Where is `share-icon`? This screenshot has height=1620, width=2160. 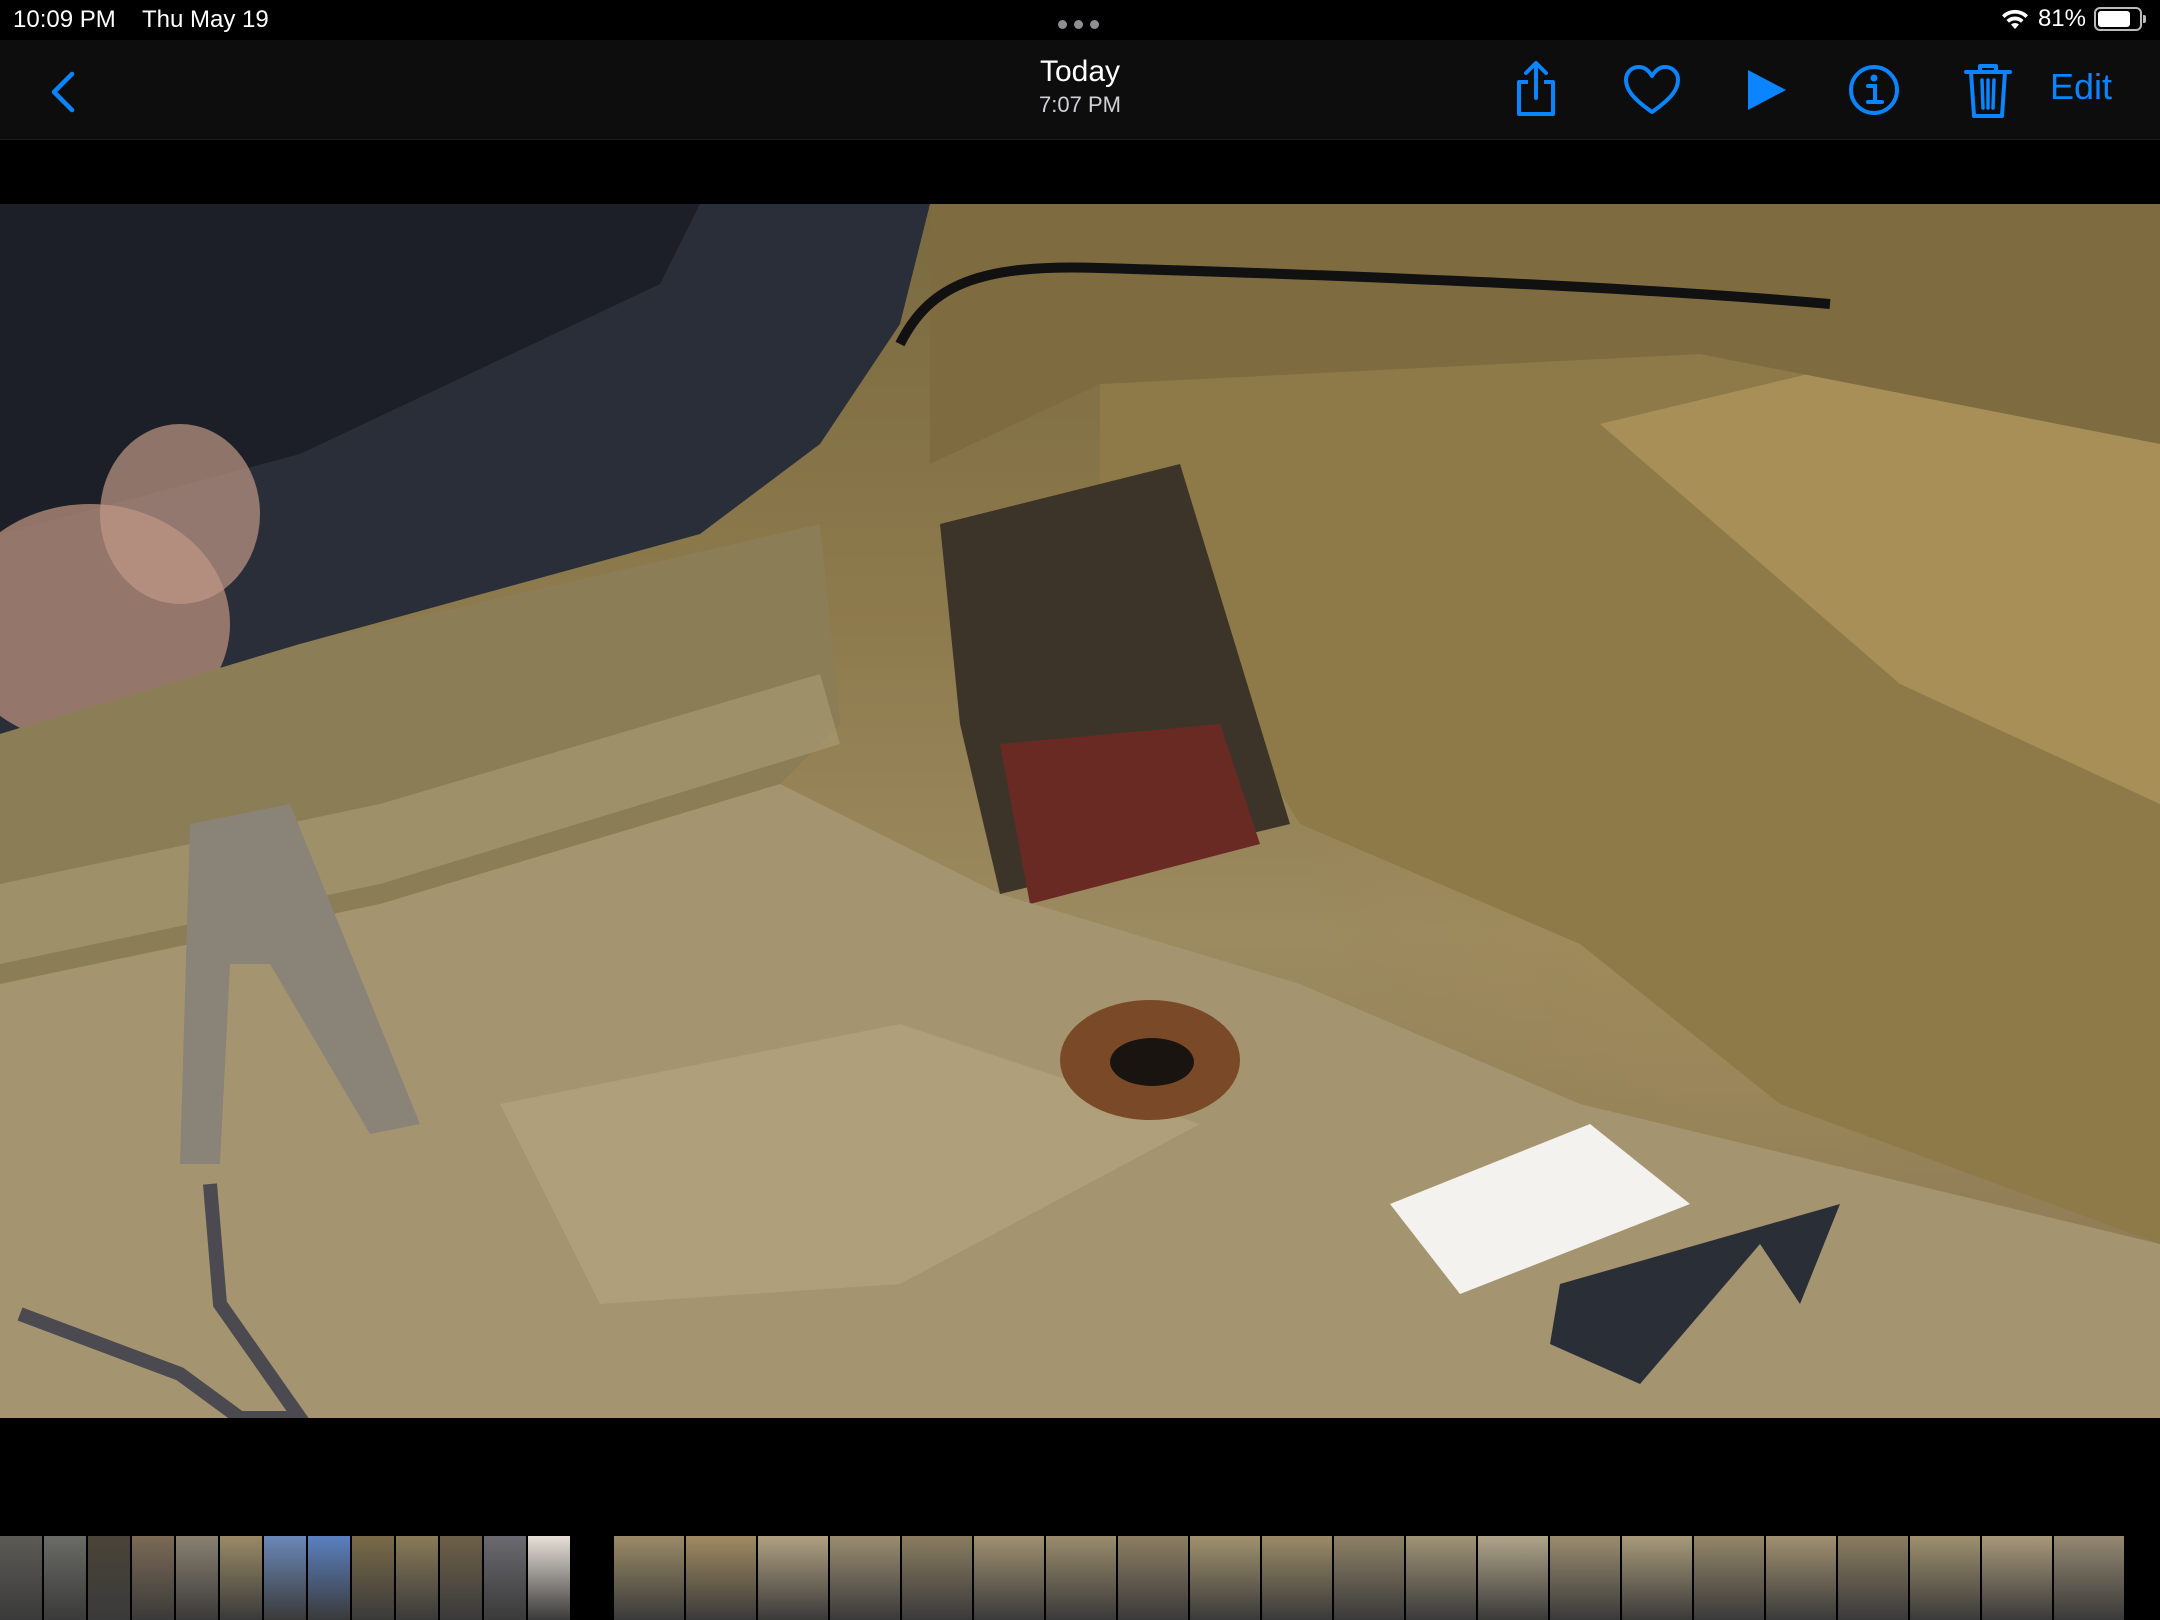
share-icon is located at coordinates (1536, 88).